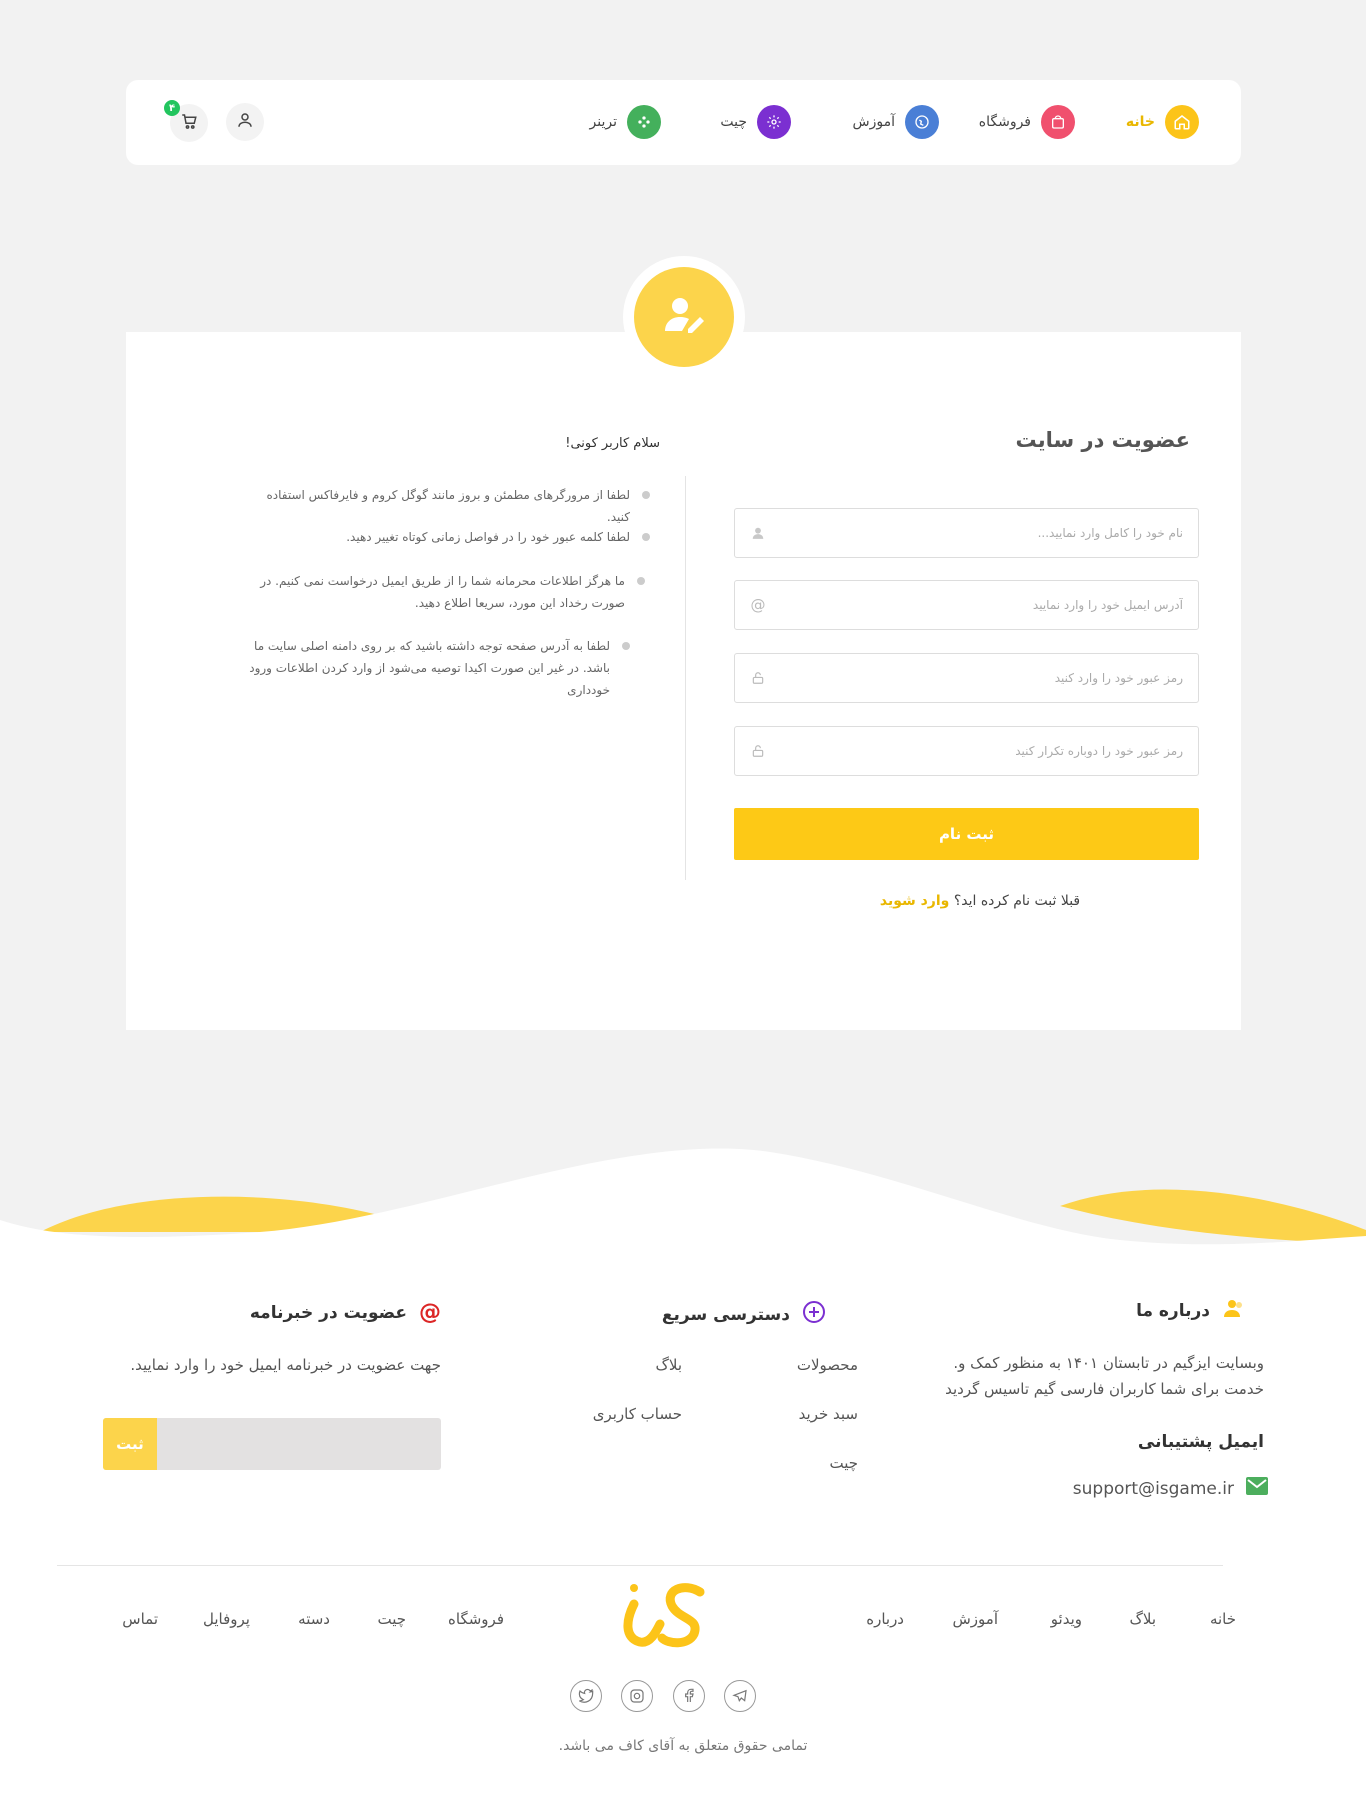  I want to click on password-confirm-input, so click(966, 751).